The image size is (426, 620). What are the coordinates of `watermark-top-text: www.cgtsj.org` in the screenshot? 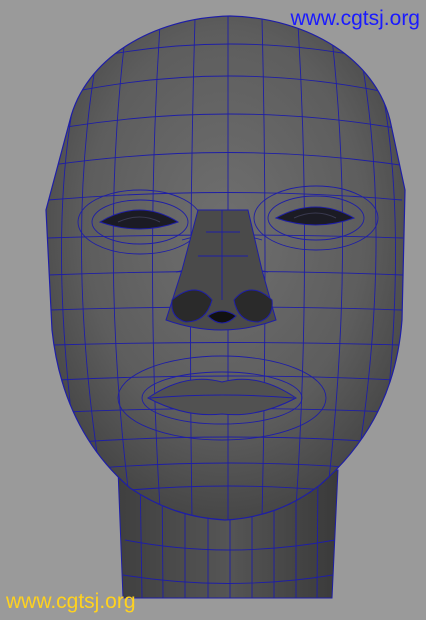 It's located at (355, 18).